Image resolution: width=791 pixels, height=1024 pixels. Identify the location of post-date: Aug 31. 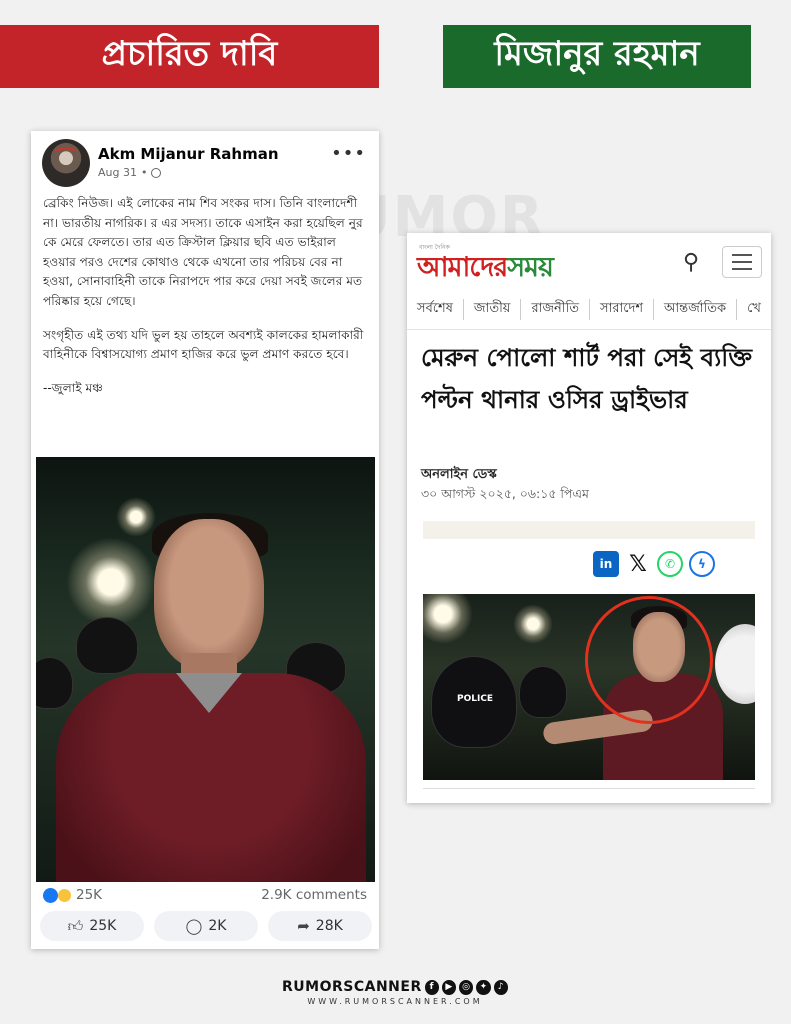
(117, 172).